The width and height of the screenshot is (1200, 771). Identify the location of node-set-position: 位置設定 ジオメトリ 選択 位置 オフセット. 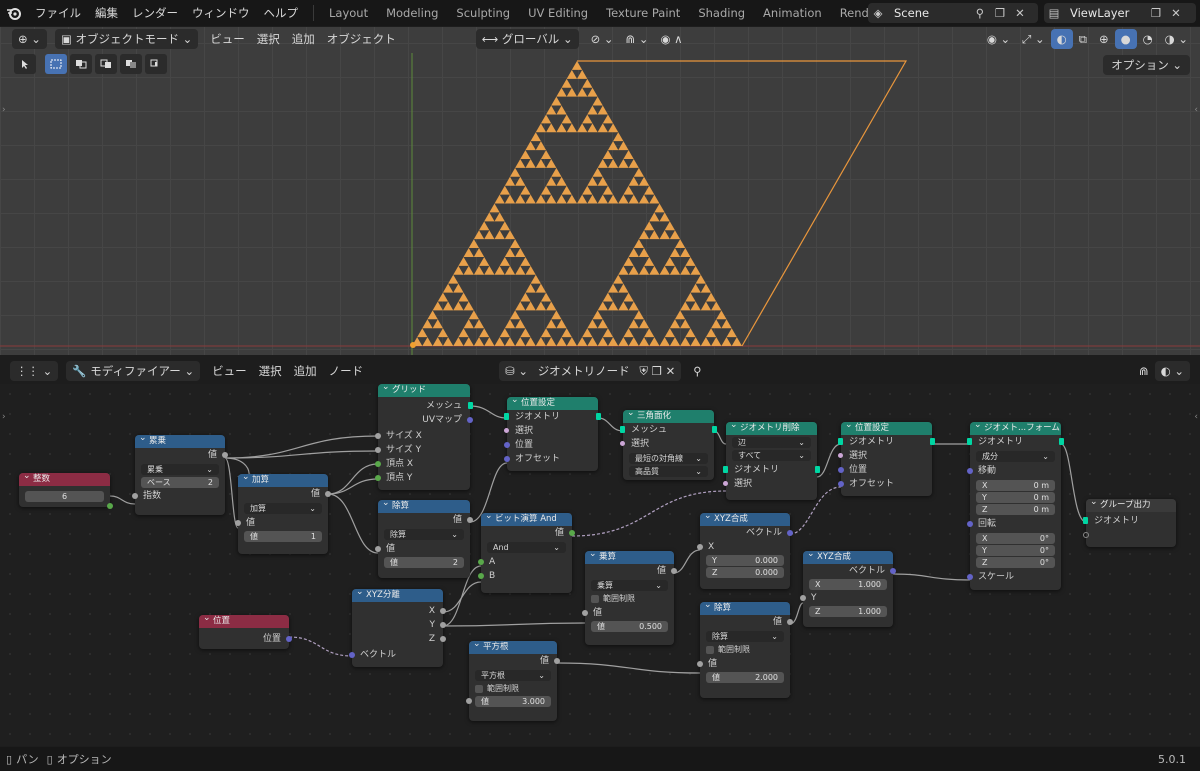
(885, 457).